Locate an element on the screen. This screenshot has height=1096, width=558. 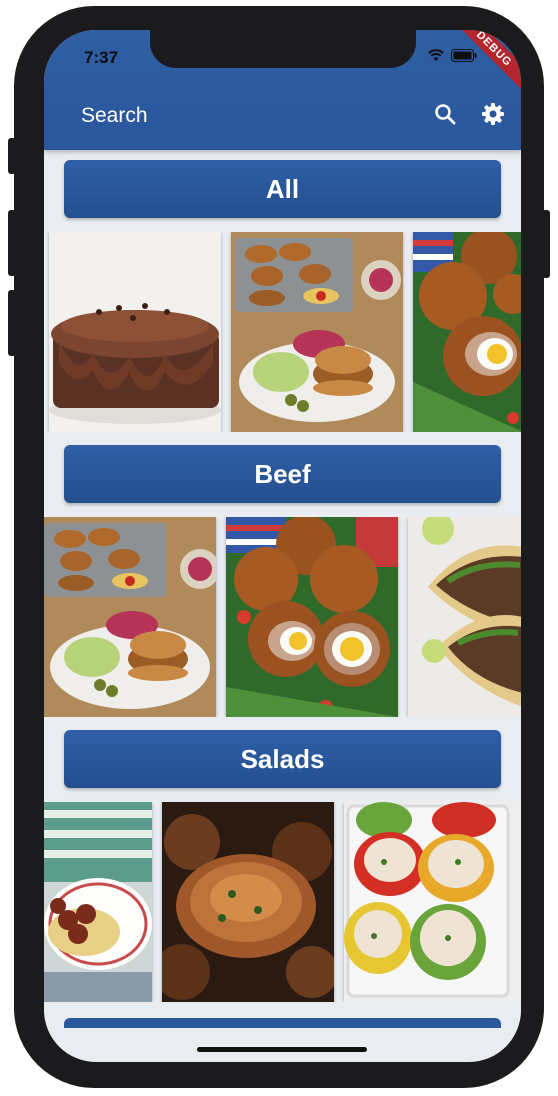
status-time: 7:37 is located at coordinates (101, 57).